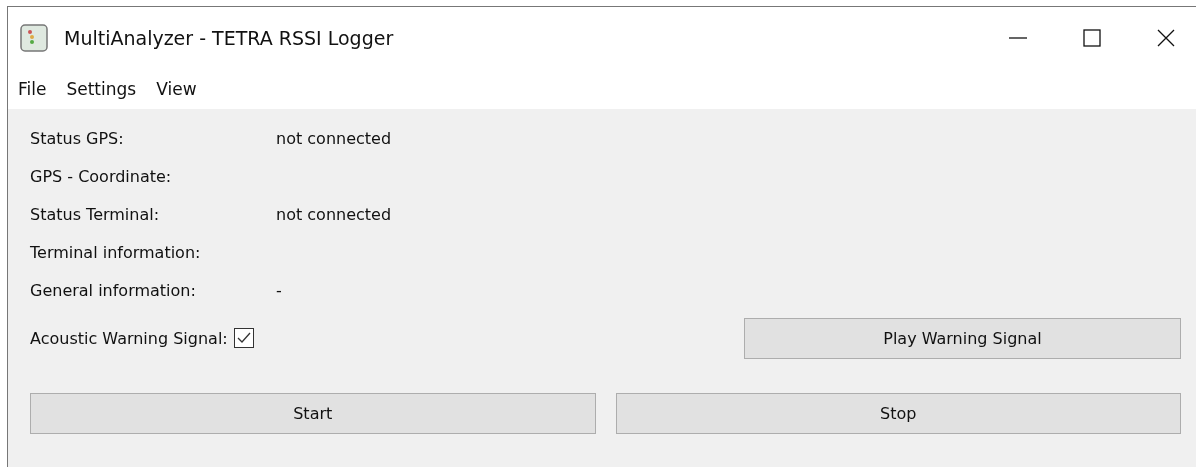 The image size is (1196, 467). Describe the element at coordinates (962, 338) in the screenshot. I see `play-warning-button: Play Warning Signal` at that location.